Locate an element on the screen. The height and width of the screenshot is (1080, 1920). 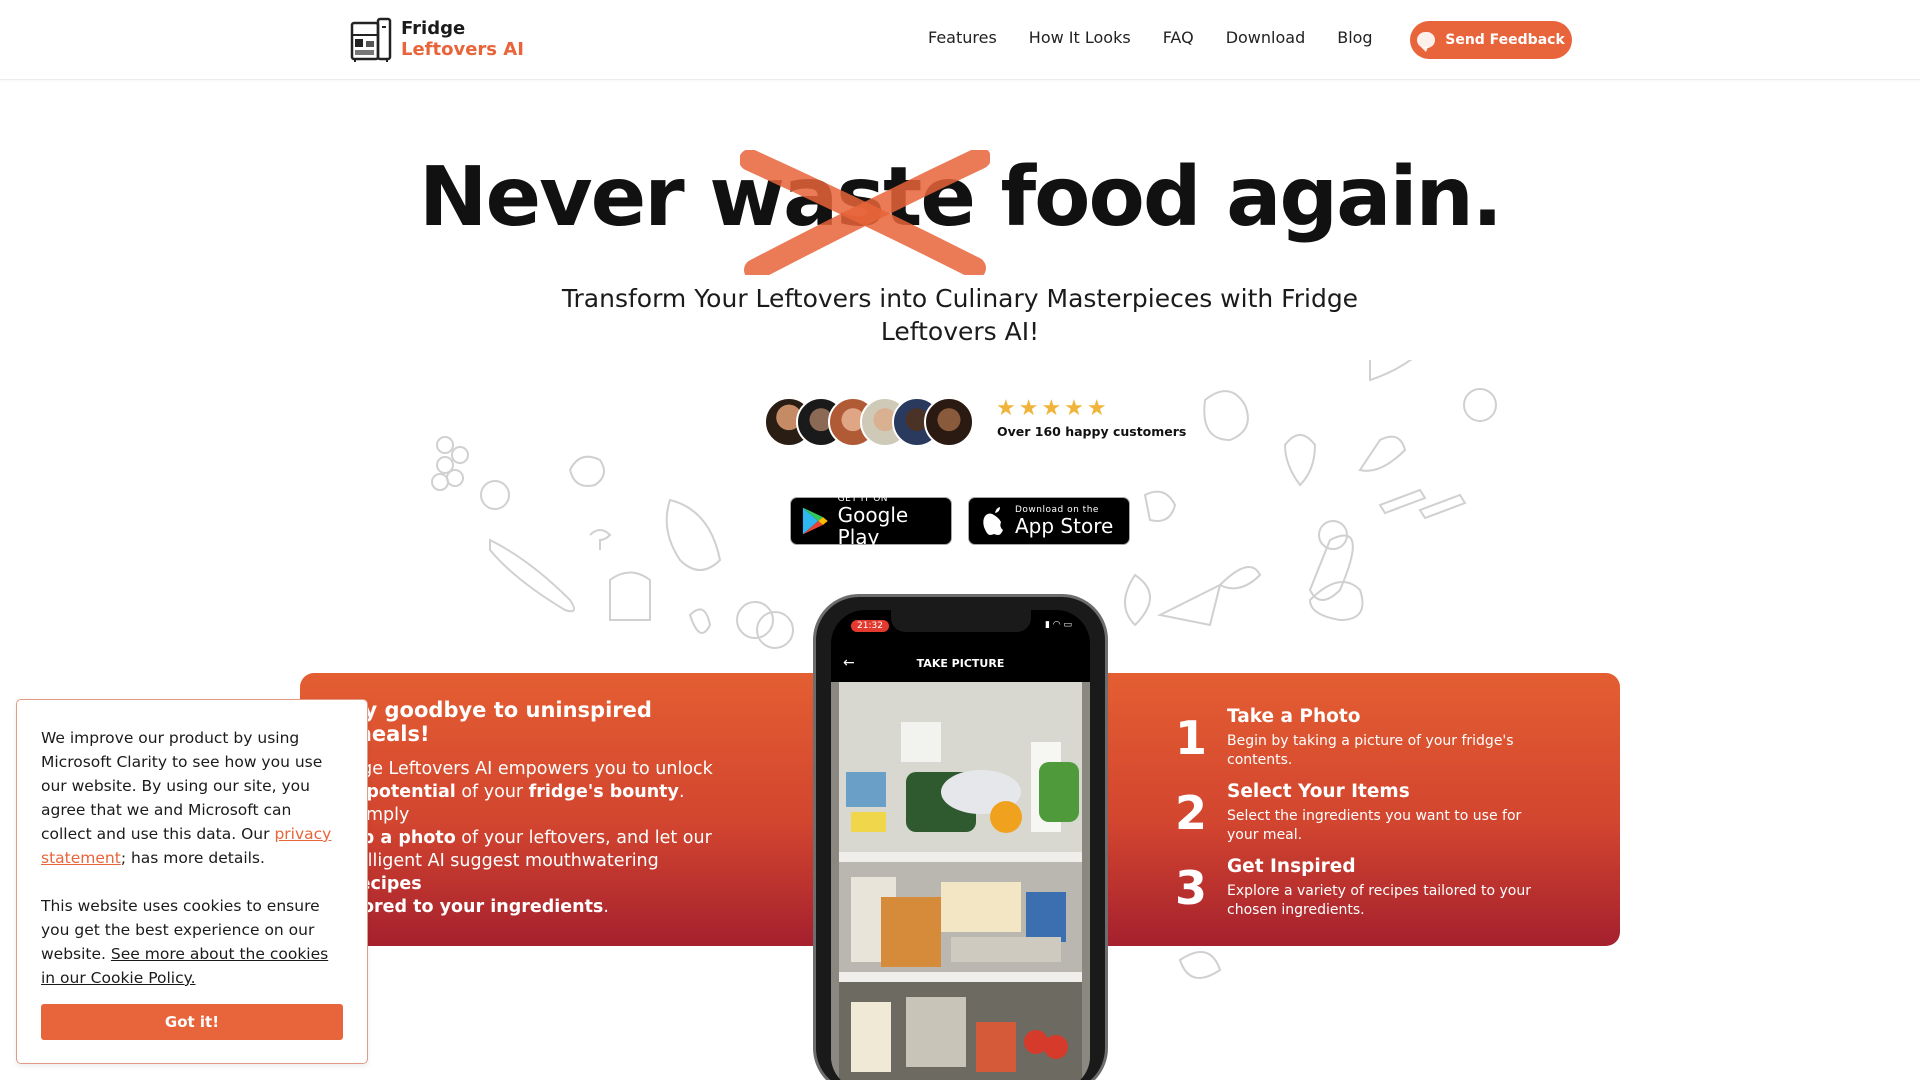
status-time: 21:32 is located at coordinates (870, 626).